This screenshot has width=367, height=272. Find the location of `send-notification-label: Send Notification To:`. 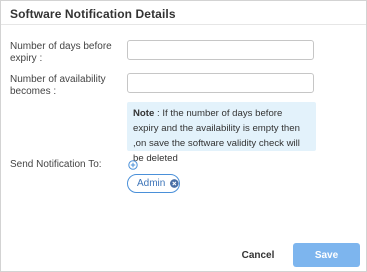

send-notification-label: Send Notification To: is located at coordinates (56, 164).